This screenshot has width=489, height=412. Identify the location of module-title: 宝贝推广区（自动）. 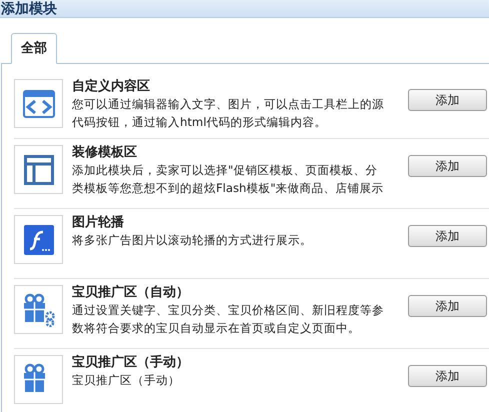
(131, 293).